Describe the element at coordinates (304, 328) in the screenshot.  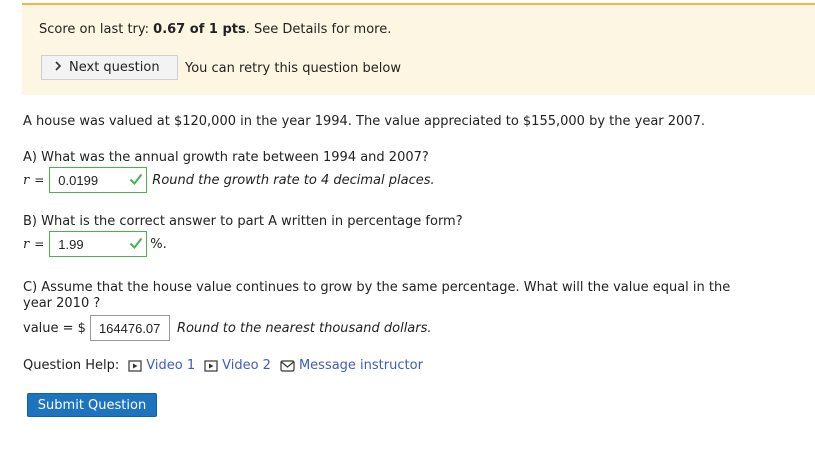
I see `part-c-hint: Round to the nearest thousand dollars.` at that location.